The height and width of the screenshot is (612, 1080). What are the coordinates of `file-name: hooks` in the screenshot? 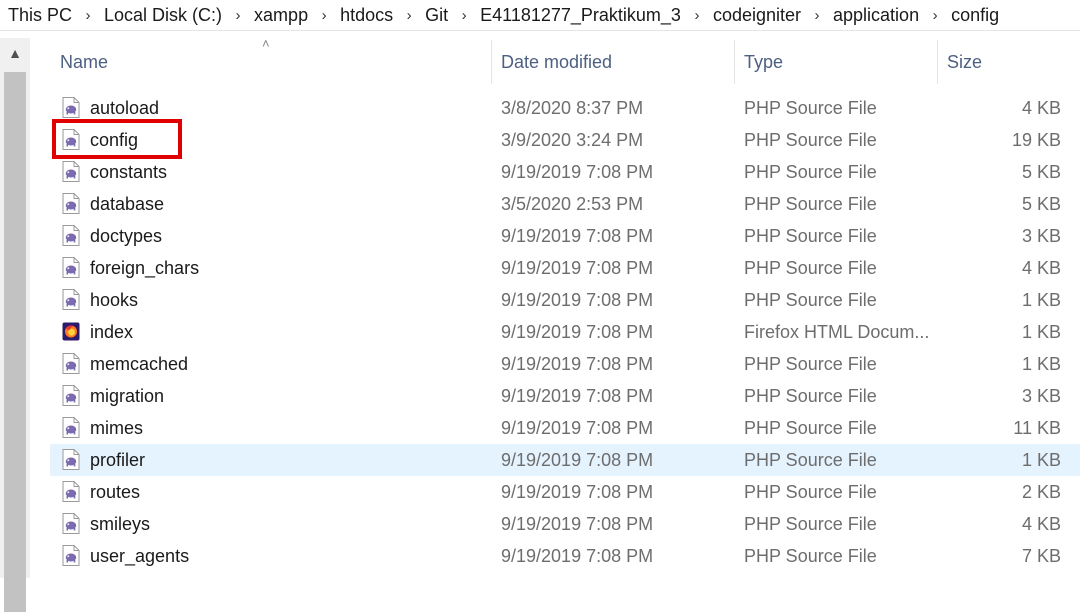 It's located at (114, 300).